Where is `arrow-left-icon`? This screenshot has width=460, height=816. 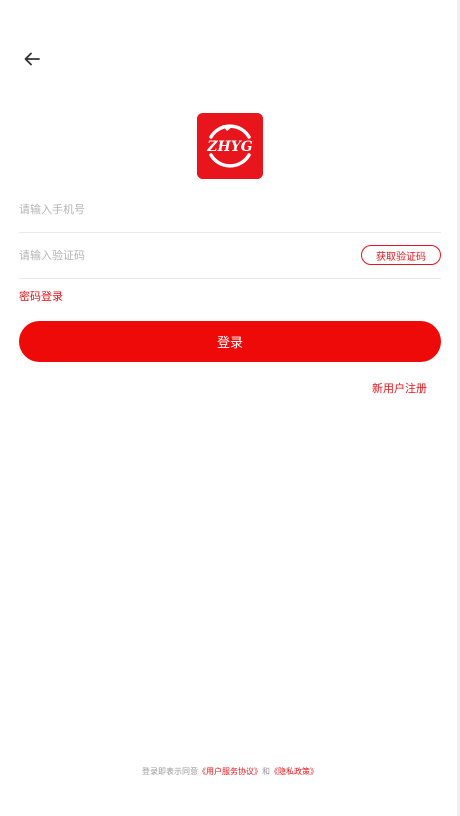
arrow-left-icon is located at coordinates (32, 59).